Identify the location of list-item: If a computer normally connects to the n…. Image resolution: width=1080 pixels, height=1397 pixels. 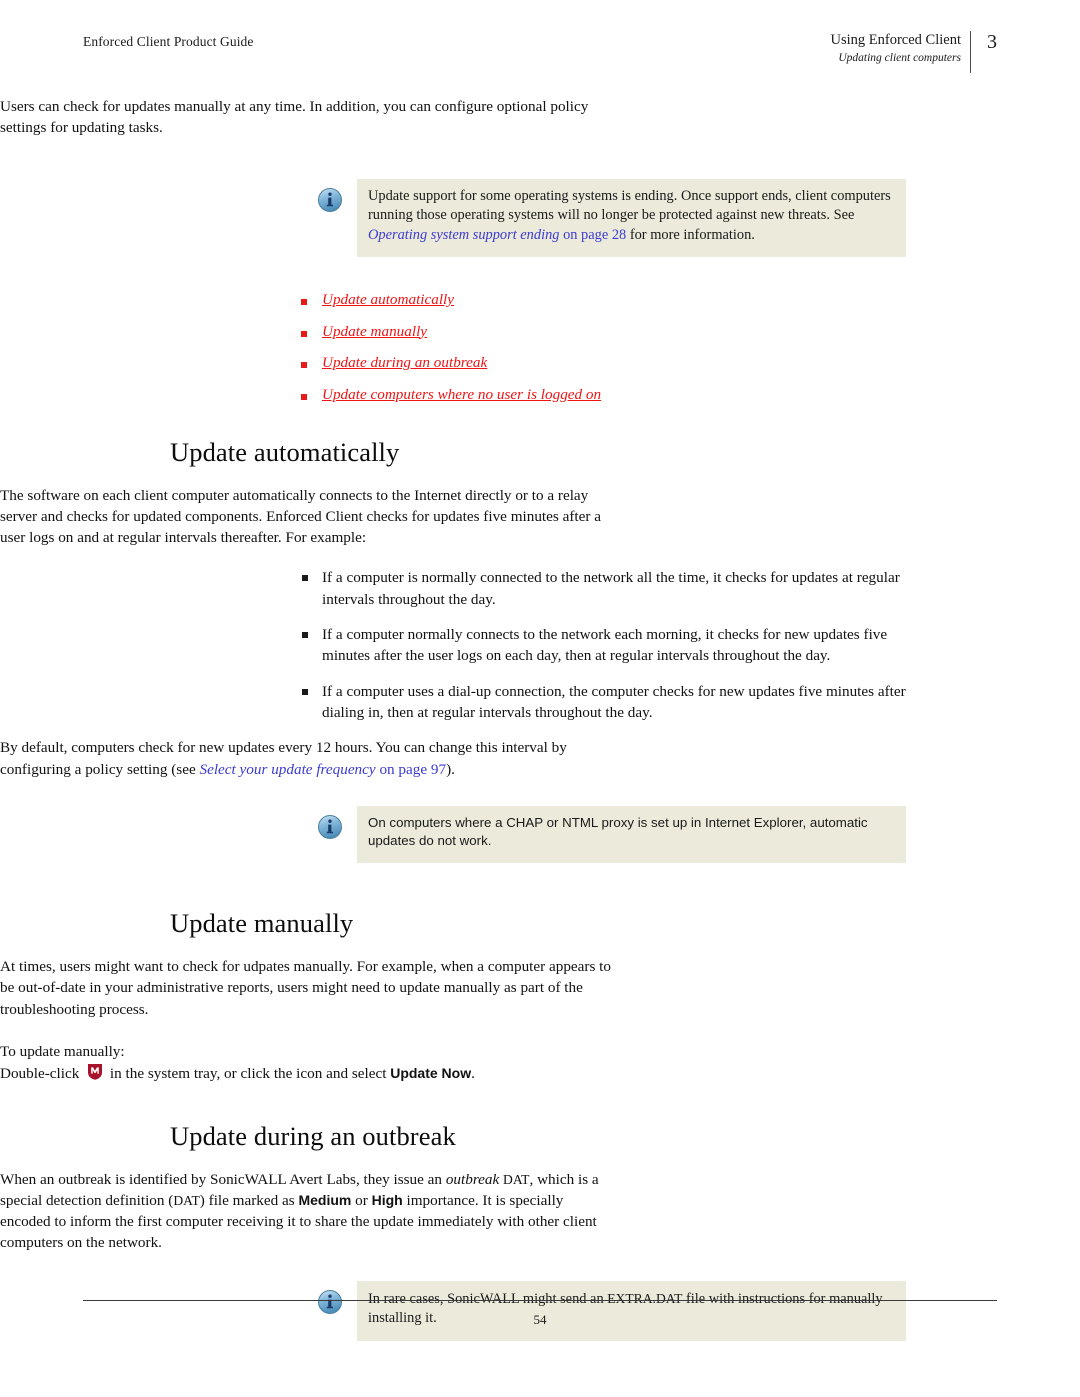
(606, 645).